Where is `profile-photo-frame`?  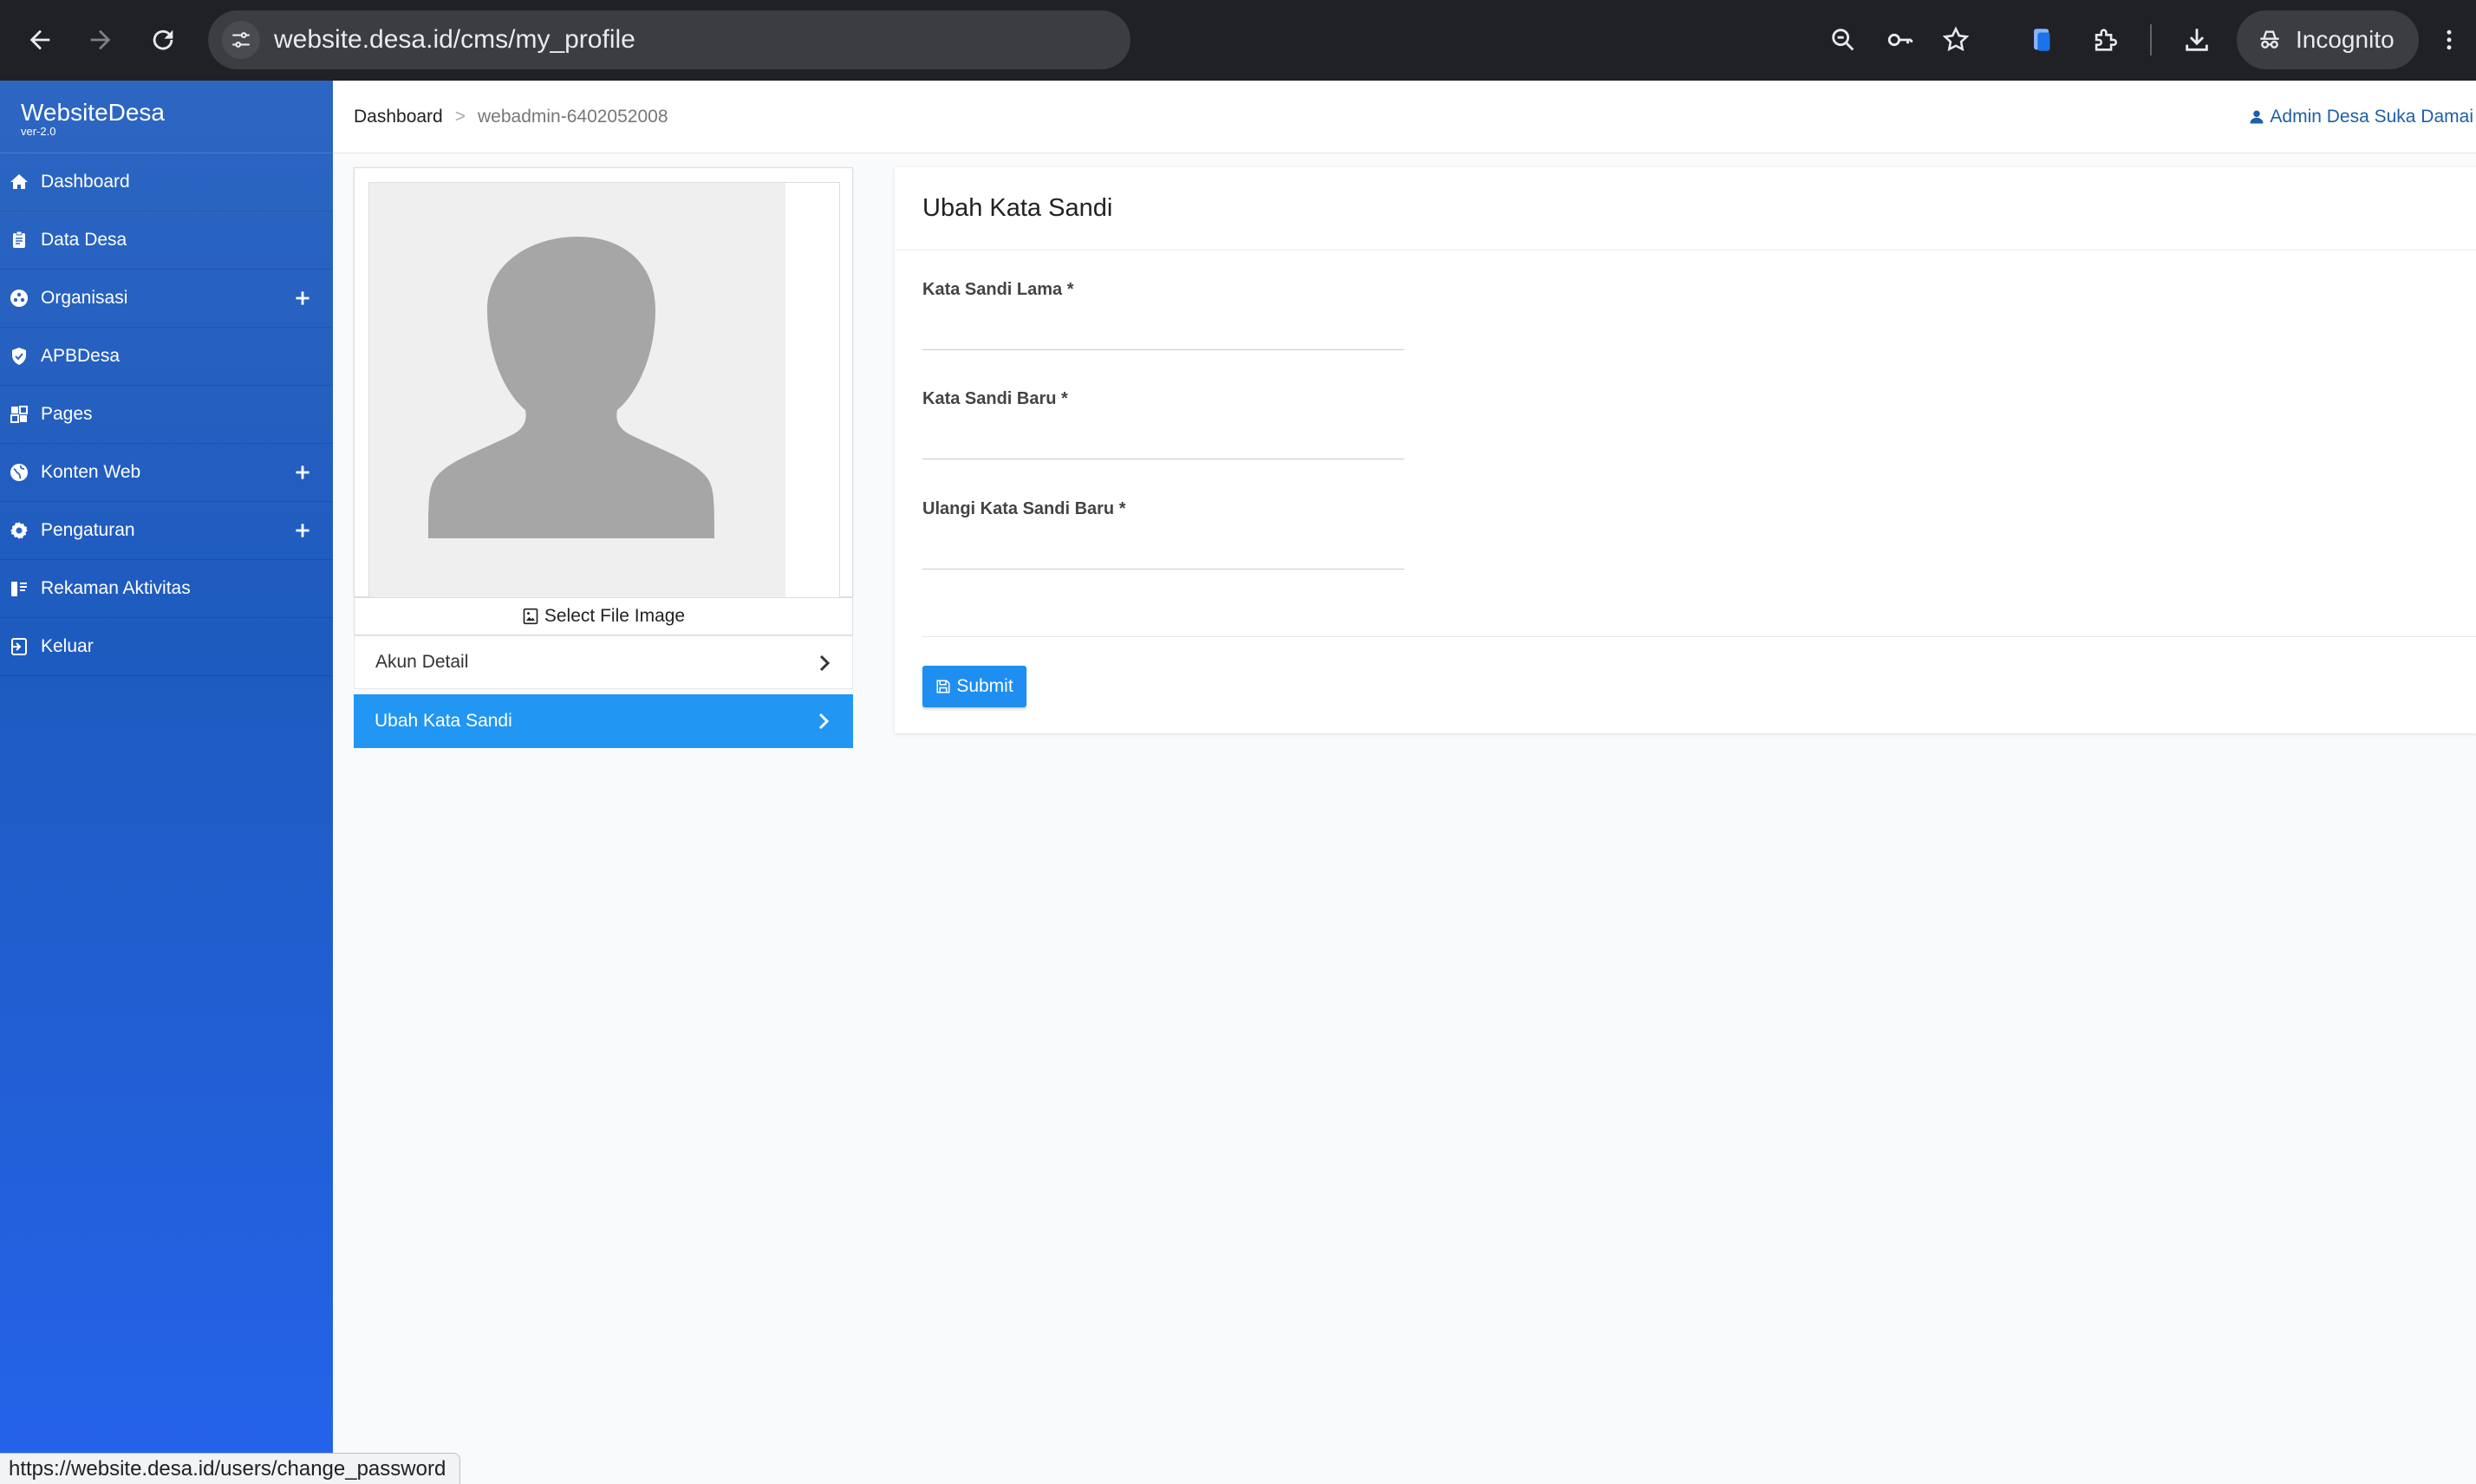 profile-photo-frame is located at coordinates (604, 390).